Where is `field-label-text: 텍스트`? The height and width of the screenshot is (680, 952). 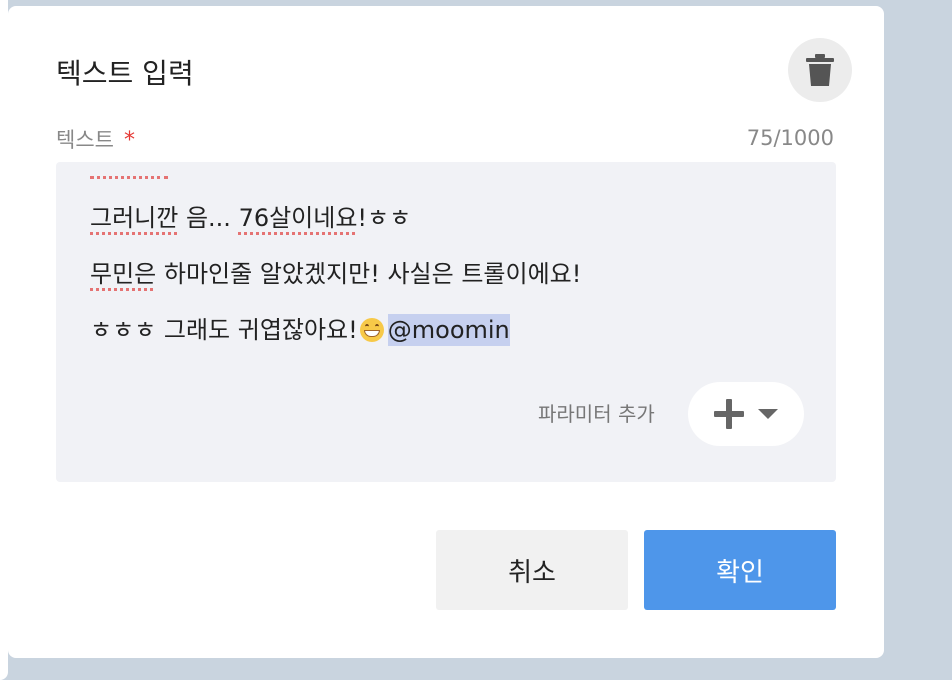 field-label-text: 텍스트 is located at coordinates (85, 140).